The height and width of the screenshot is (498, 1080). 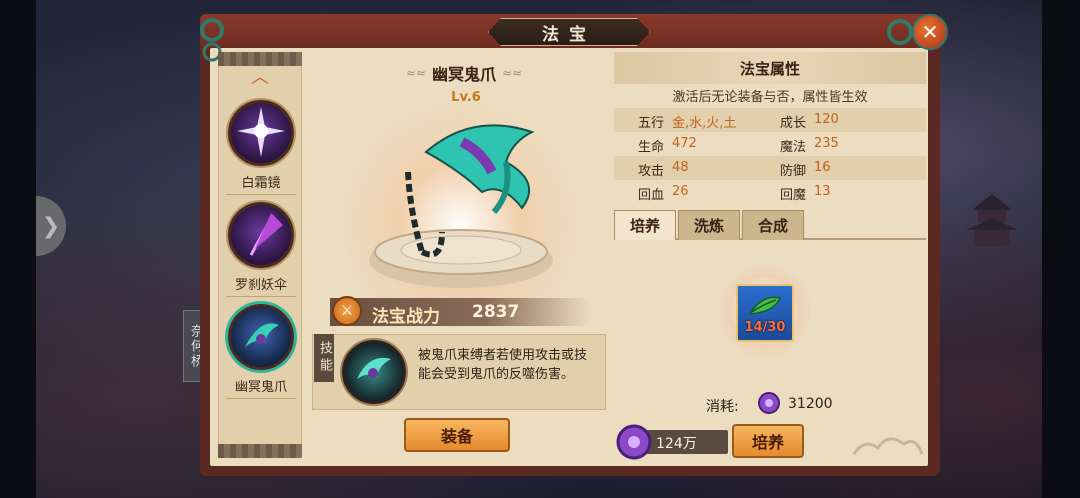 I want to click on mirror-icon, so click(x=261, y=133).